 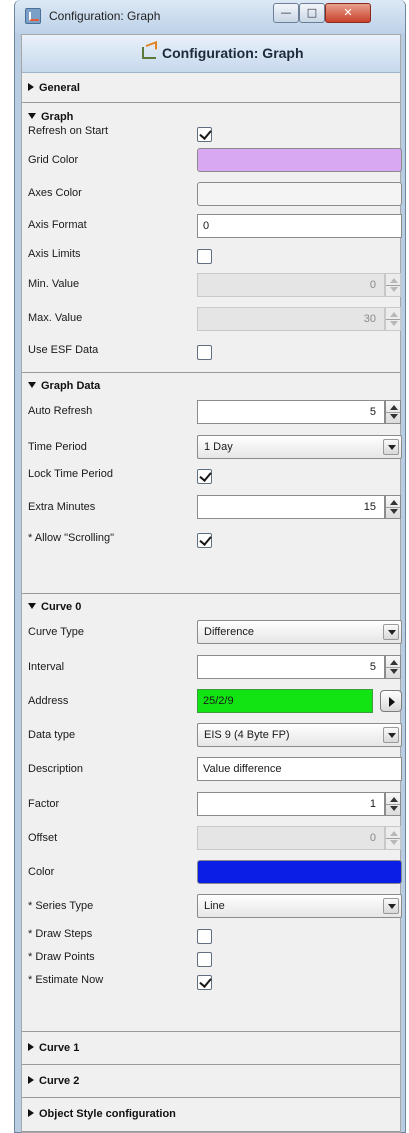 I want to click on time-period-select: 1 Day, so click(x=299, y=447).